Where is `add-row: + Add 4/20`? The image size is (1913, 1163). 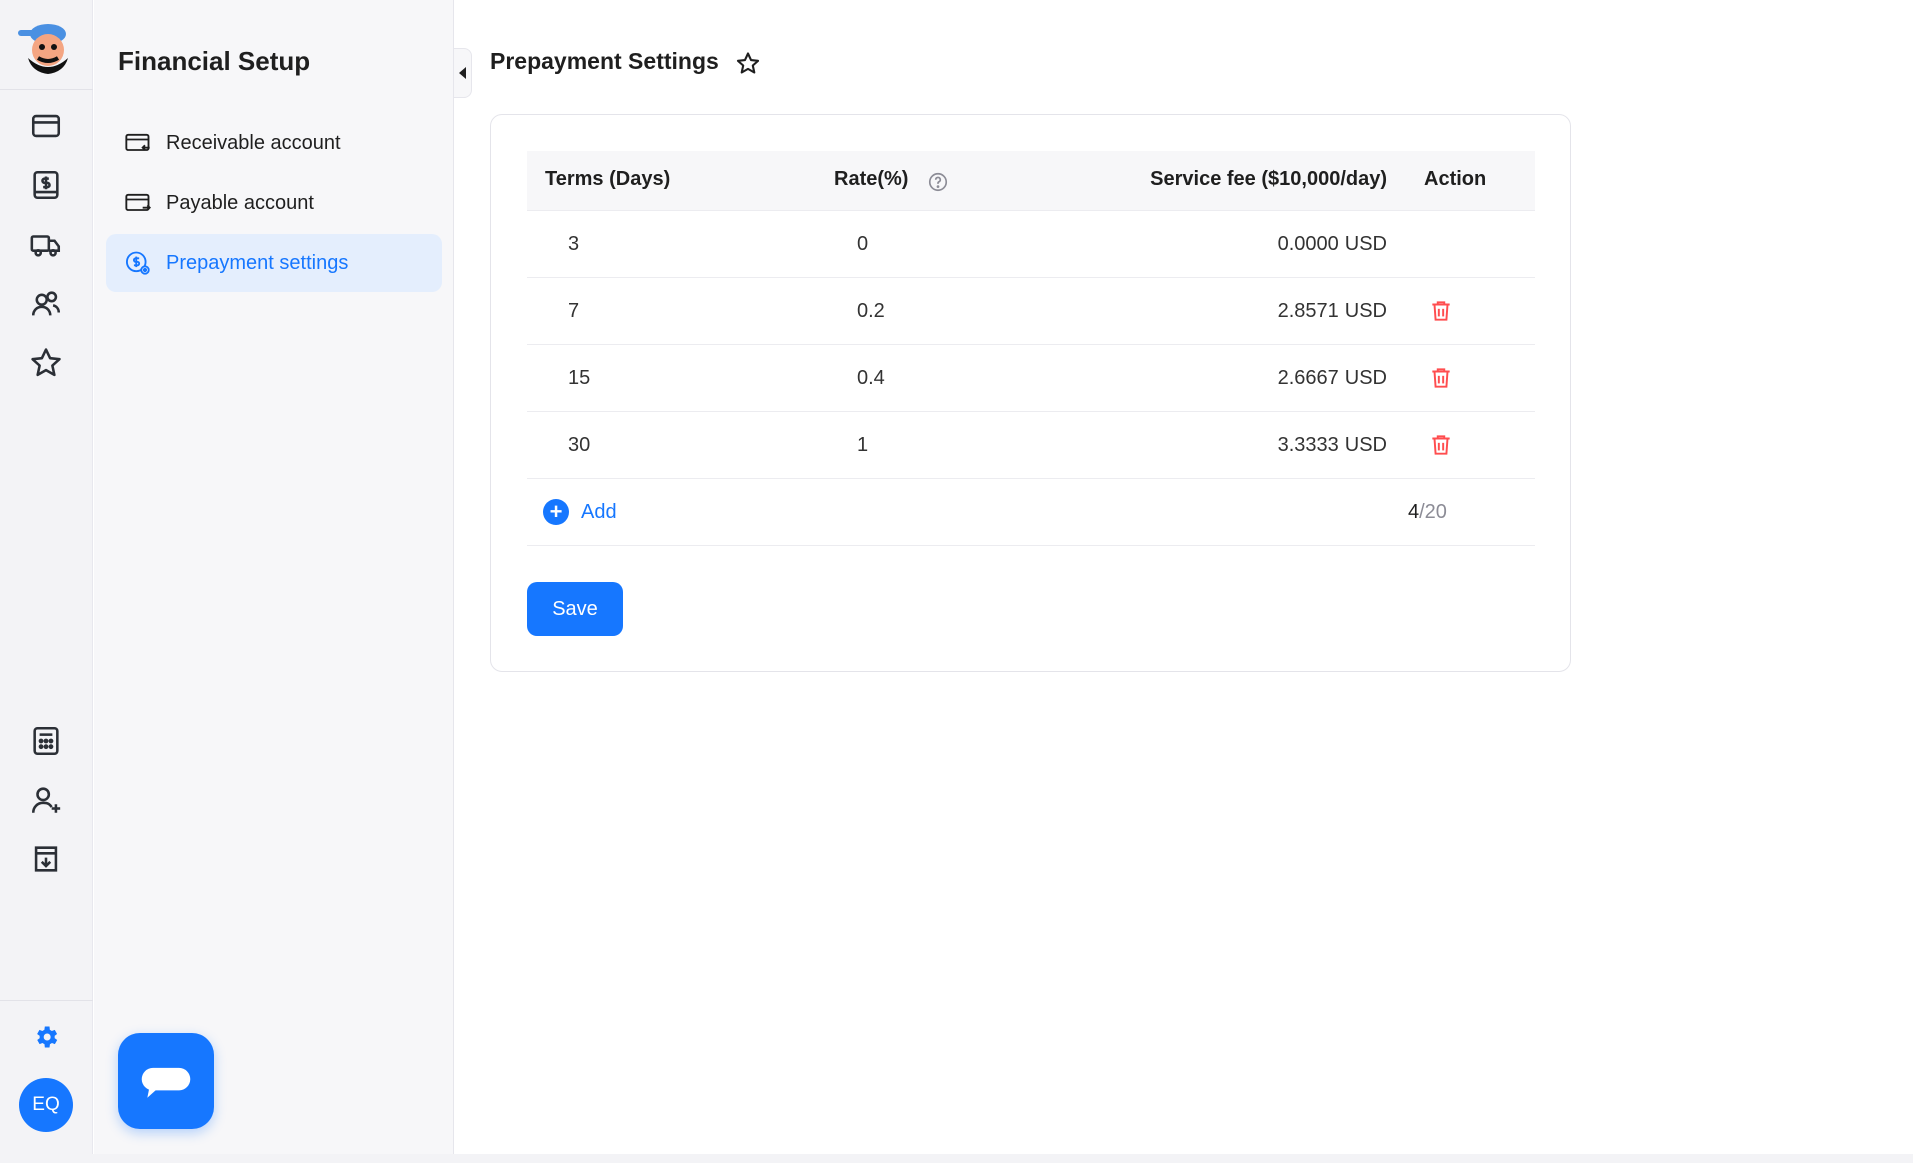 add-row: + Add 4/20 is located at coordinates (1031, 512).